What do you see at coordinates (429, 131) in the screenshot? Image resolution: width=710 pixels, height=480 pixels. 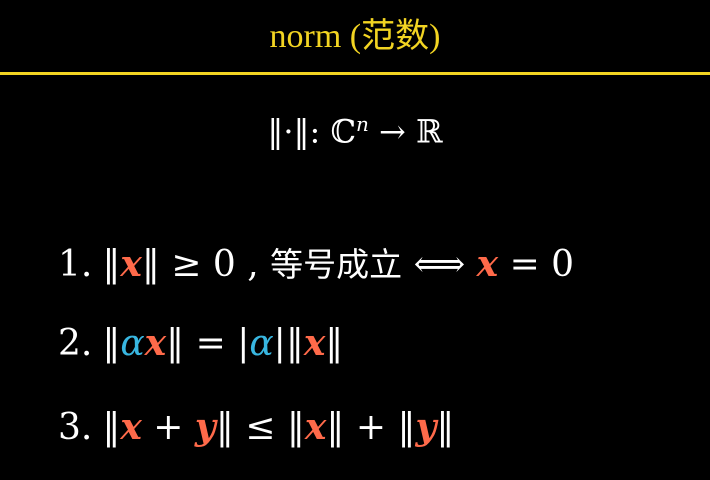 I see `real-numbers: ℝ` at bounding box center [429, 131].